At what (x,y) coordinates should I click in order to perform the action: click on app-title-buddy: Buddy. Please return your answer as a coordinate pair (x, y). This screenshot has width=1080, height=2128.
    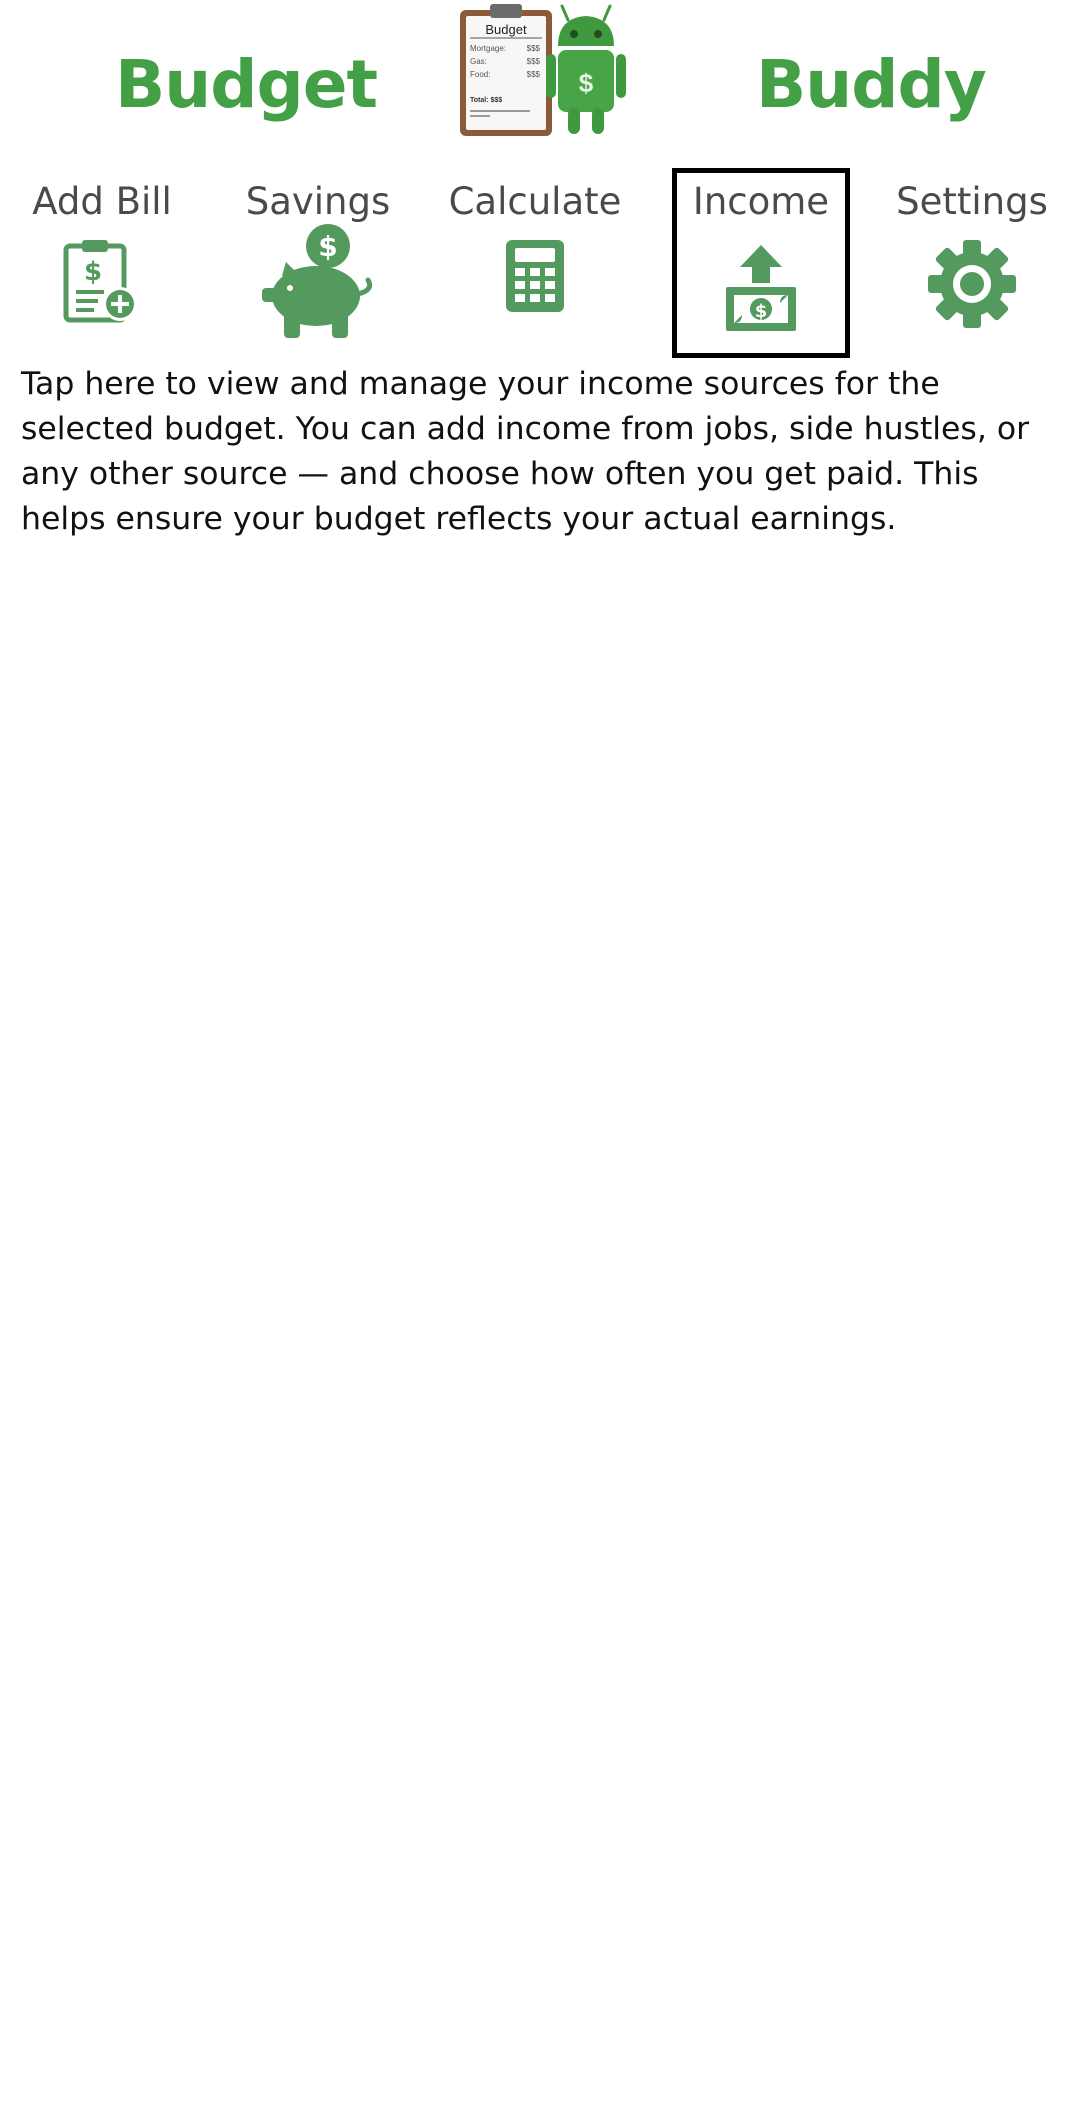
    Looking at the image, I should click on (871, 84).